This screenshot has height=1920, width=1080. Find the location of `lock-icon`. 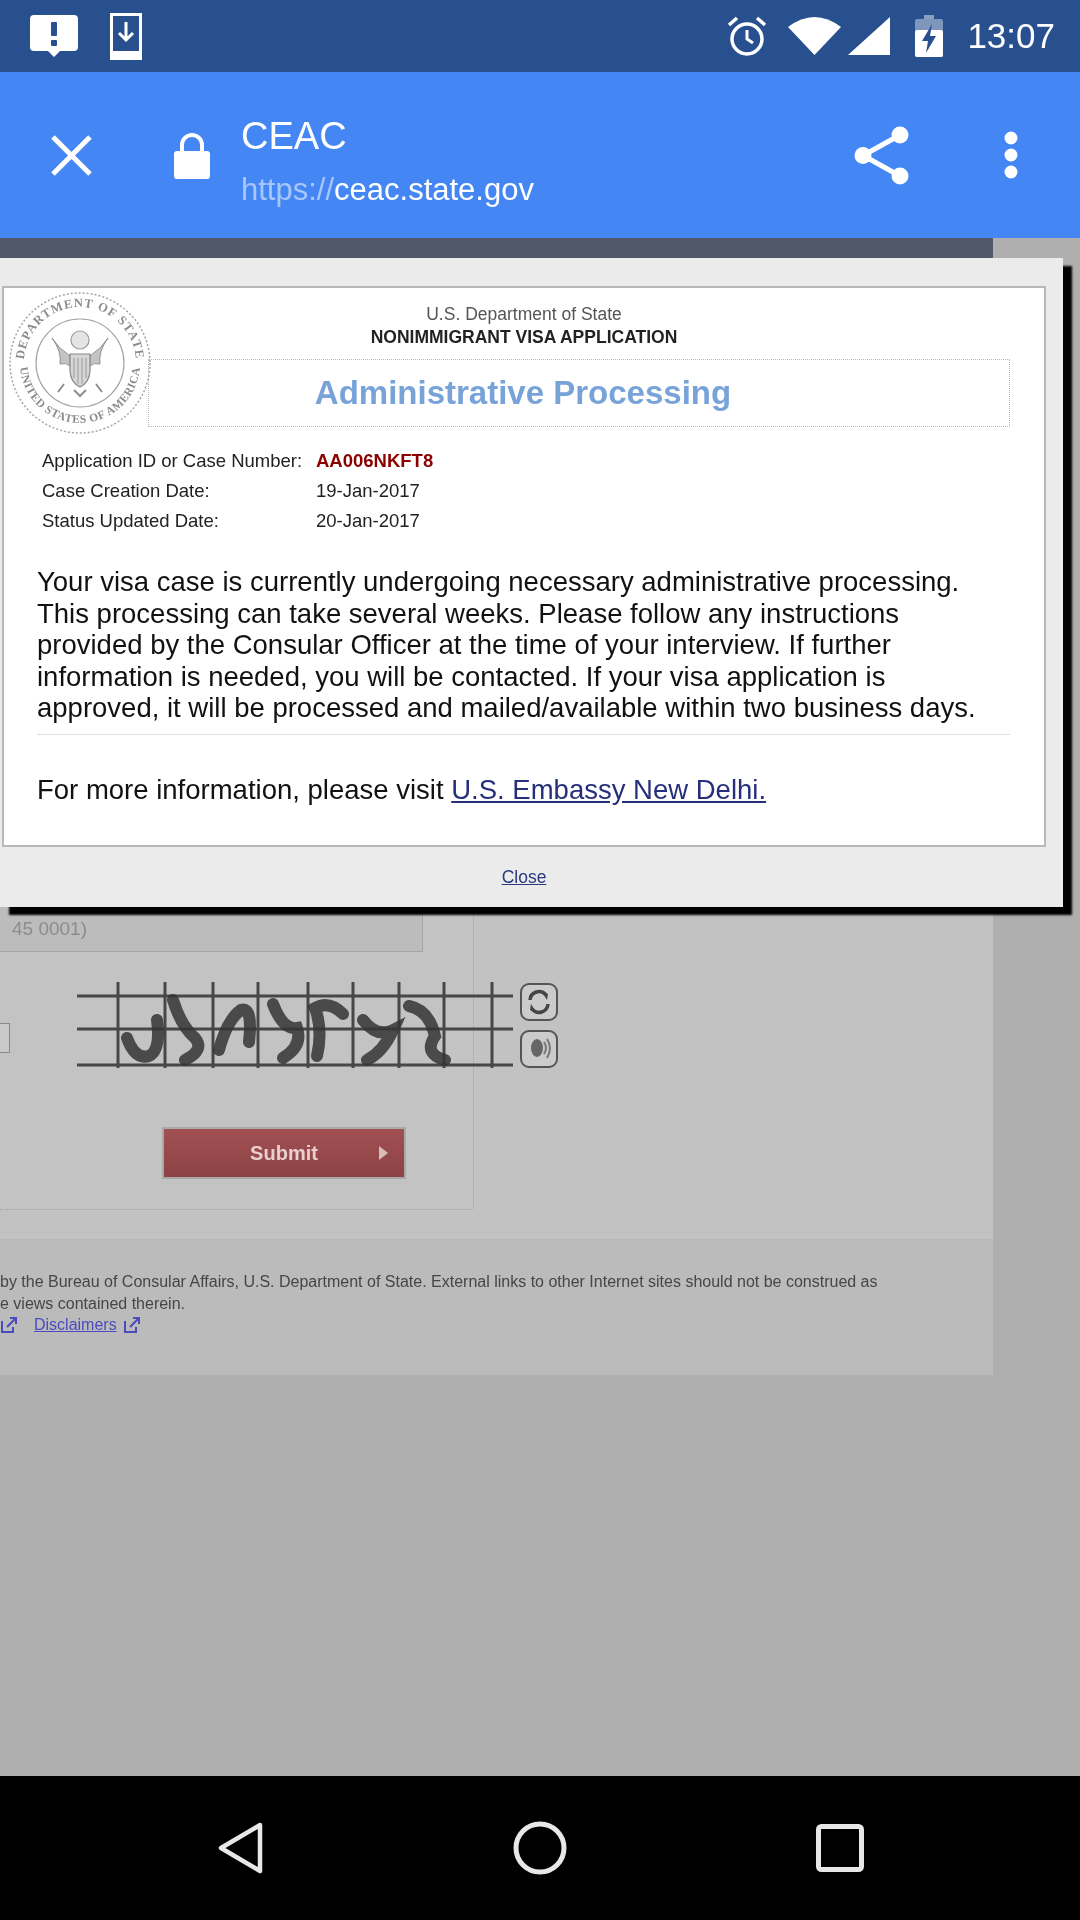

lock-icon is located at coordinates (192, 155).